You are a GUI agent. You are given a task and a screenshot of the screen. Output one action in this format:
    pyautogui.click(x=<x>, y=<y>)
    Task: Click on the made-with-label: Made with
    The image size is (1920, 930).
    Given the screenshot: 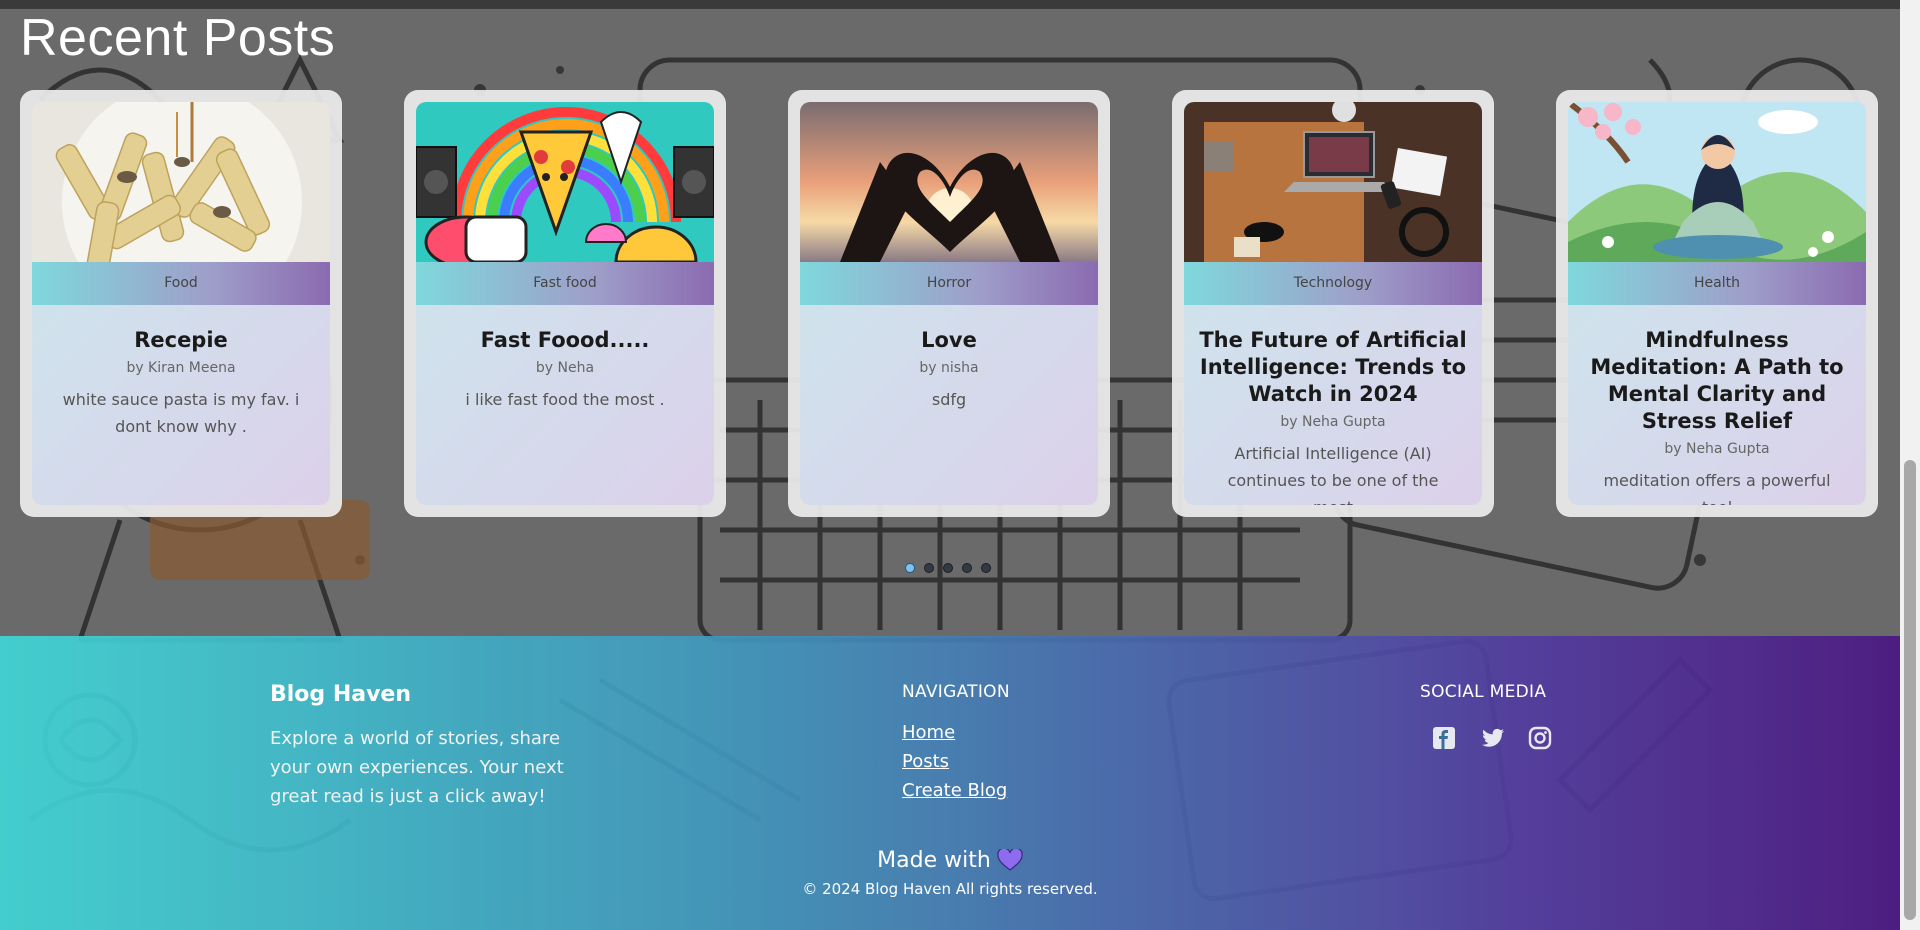 What is the action you would take?
    pyautogui.click(x=934, y=860)
    